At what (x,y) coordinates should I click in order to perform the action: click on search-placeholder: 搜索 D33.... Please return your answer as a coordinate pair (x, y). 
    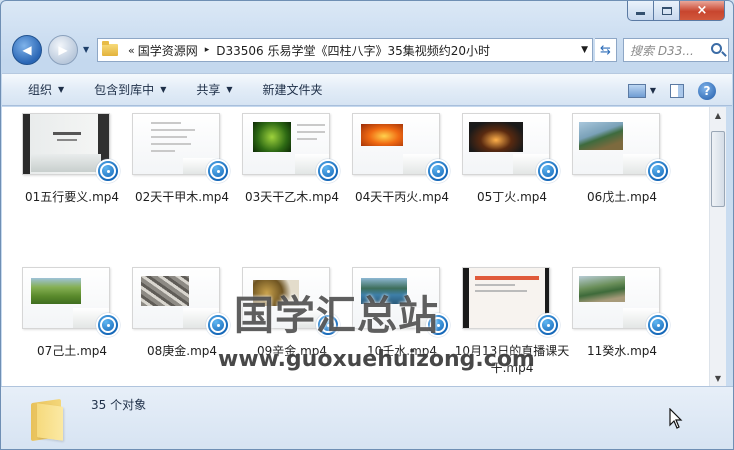
    Looking at the image, I should click on (662, 50).